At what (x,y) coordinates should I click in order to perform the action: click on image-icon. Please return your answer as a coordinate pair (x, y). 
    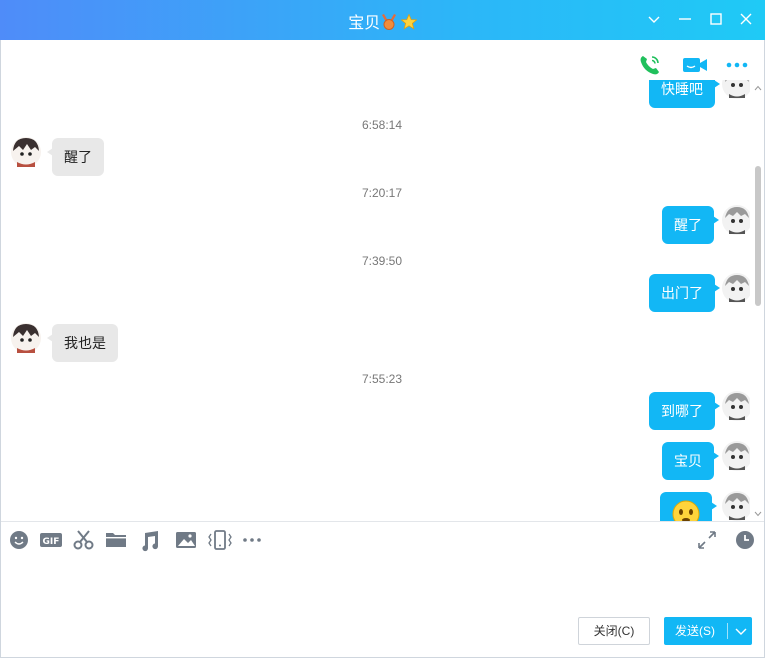
    Looking at the image, I should click on (186, 540).